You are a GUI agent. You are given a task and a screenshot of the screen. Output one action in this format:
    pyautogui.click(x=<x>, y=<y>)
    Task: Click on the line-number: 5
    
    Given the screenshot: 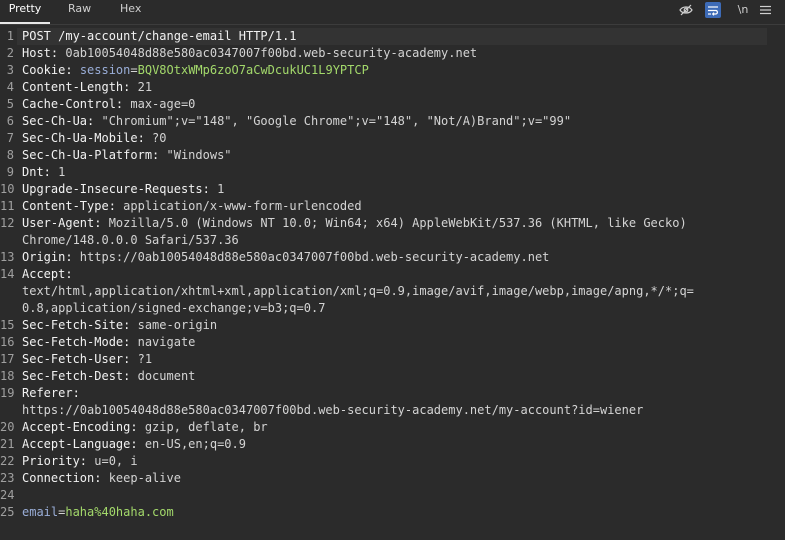 What is the action you would take?
    pyautogui.click(x=10, y=104)
    